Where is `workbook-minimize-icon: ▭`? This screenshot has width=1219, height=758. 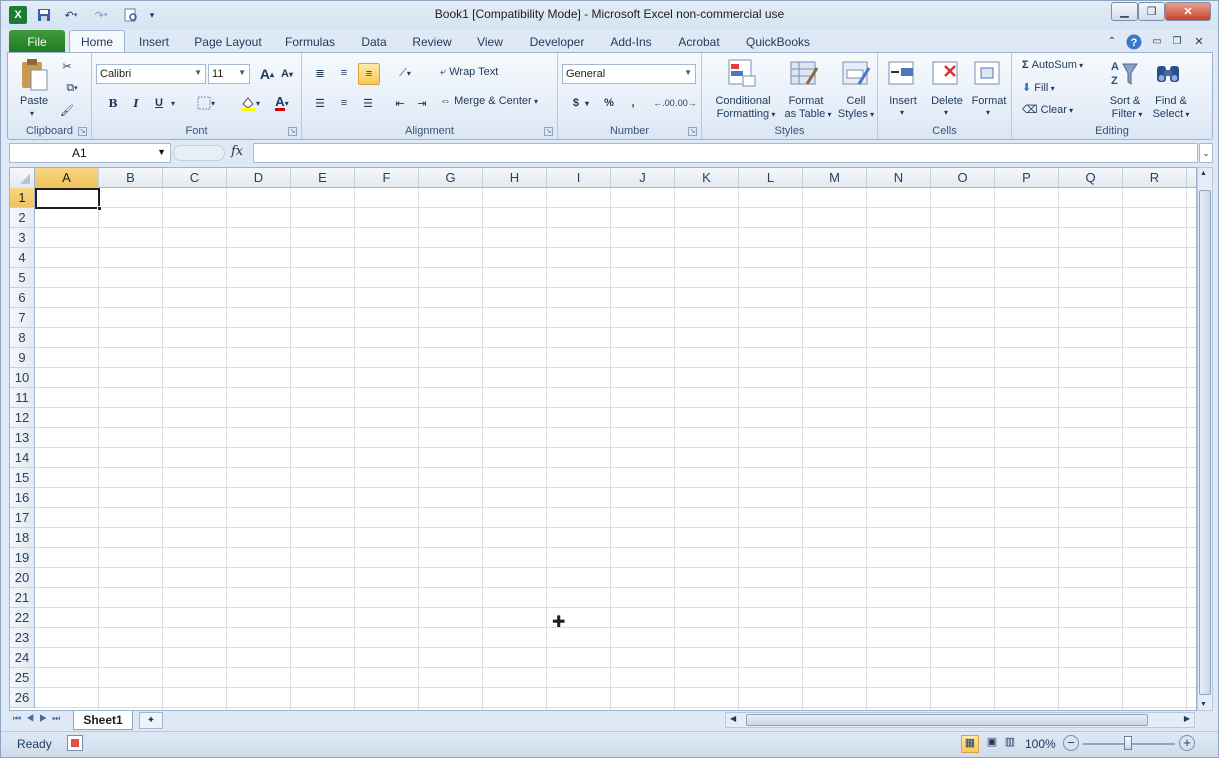 workbook-minimize-icon: ▭ is located at coordinates (1157, 41).